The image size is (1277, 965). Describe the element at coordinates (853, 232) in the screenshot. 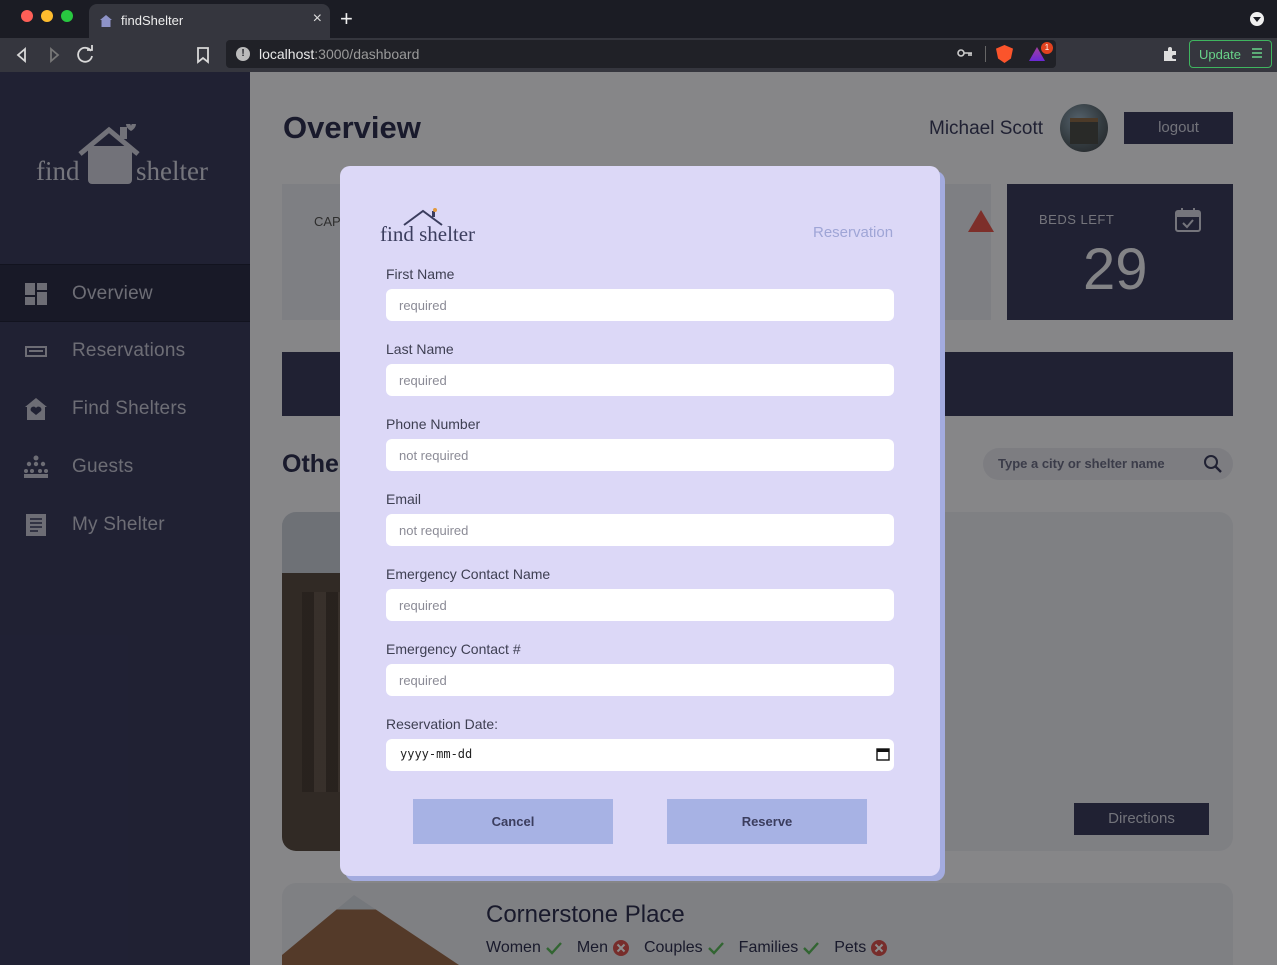

I see `modal-heading: Reservation` at that location.